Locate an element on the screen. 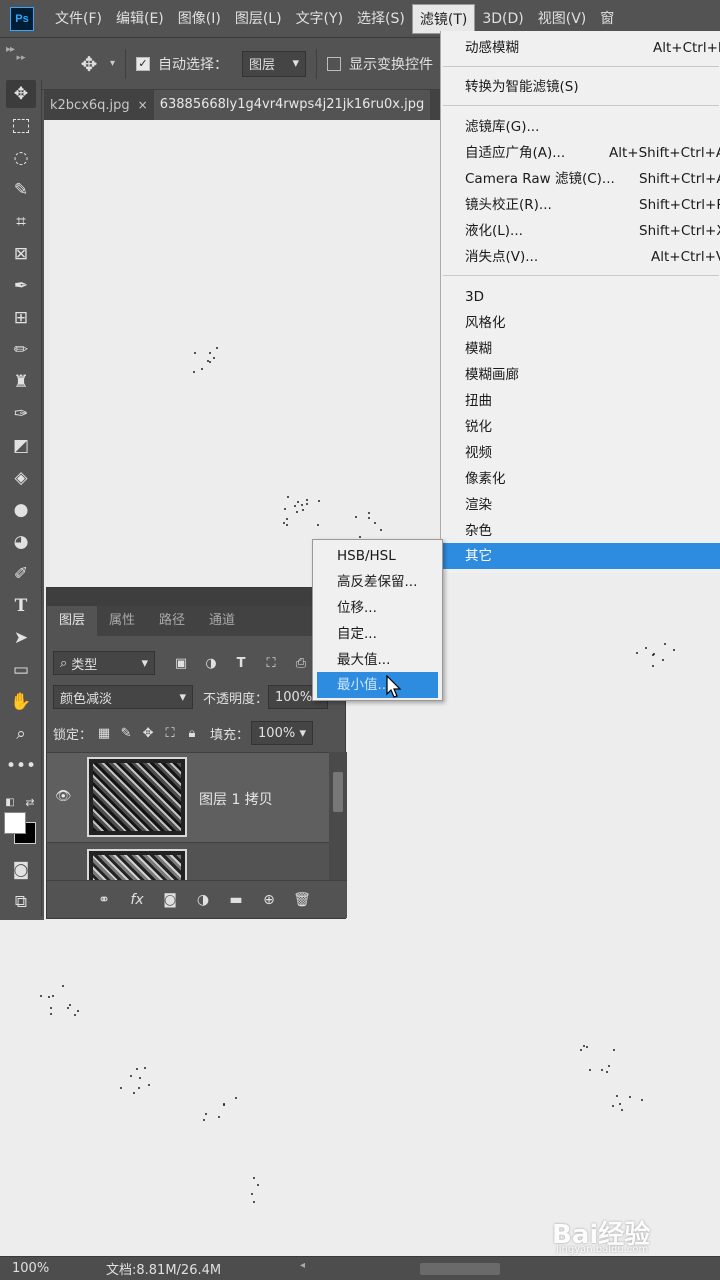 The image size is (720, 1280). tab-properties: 属性 is located at coordinates (122, 621).